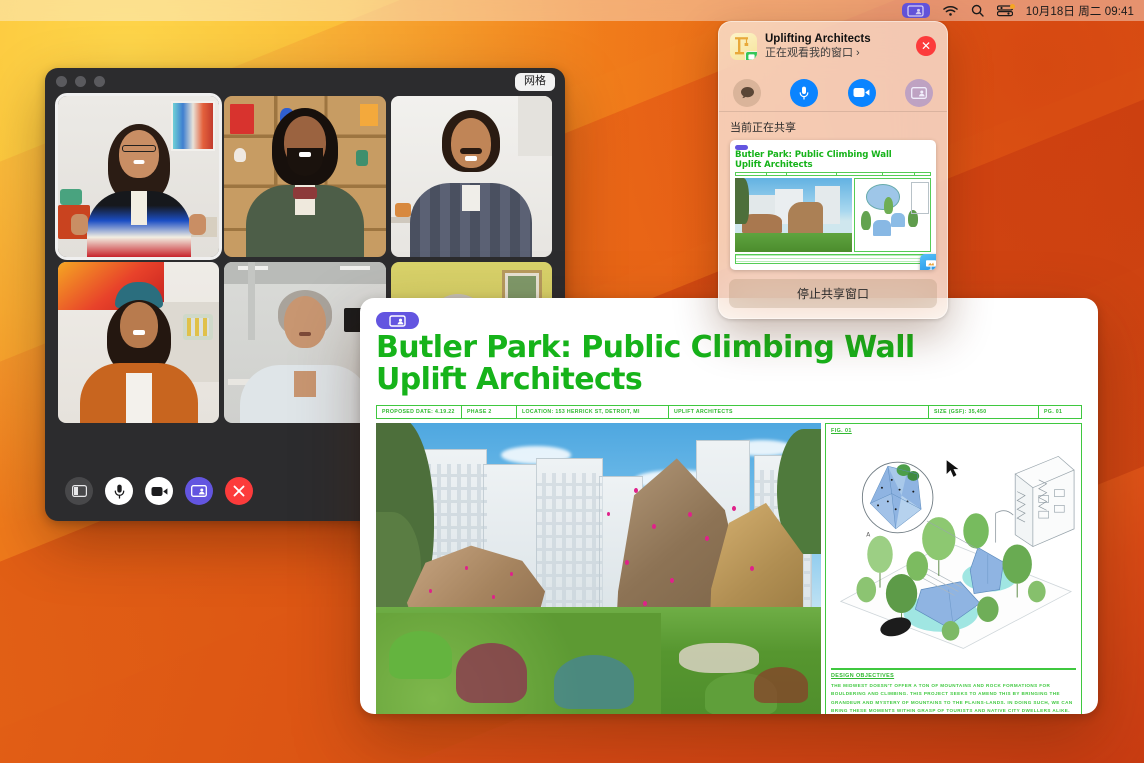 This screenshot has width=1144, height=763. What do you see at coordinates (489, 411) in the screenshot?
I see `meta-cell: PHASE 2` at bounding box center [489, 411].